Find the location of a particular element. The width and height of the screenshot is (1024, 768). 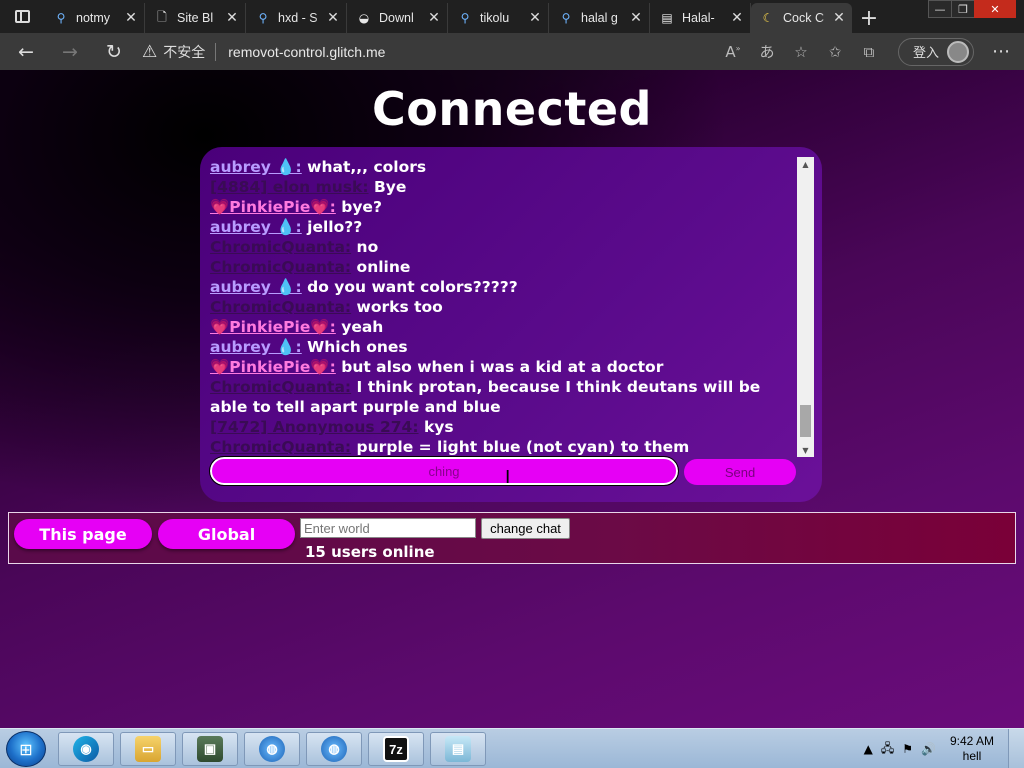

minimize-button: — is located at coordinates (940, 9).